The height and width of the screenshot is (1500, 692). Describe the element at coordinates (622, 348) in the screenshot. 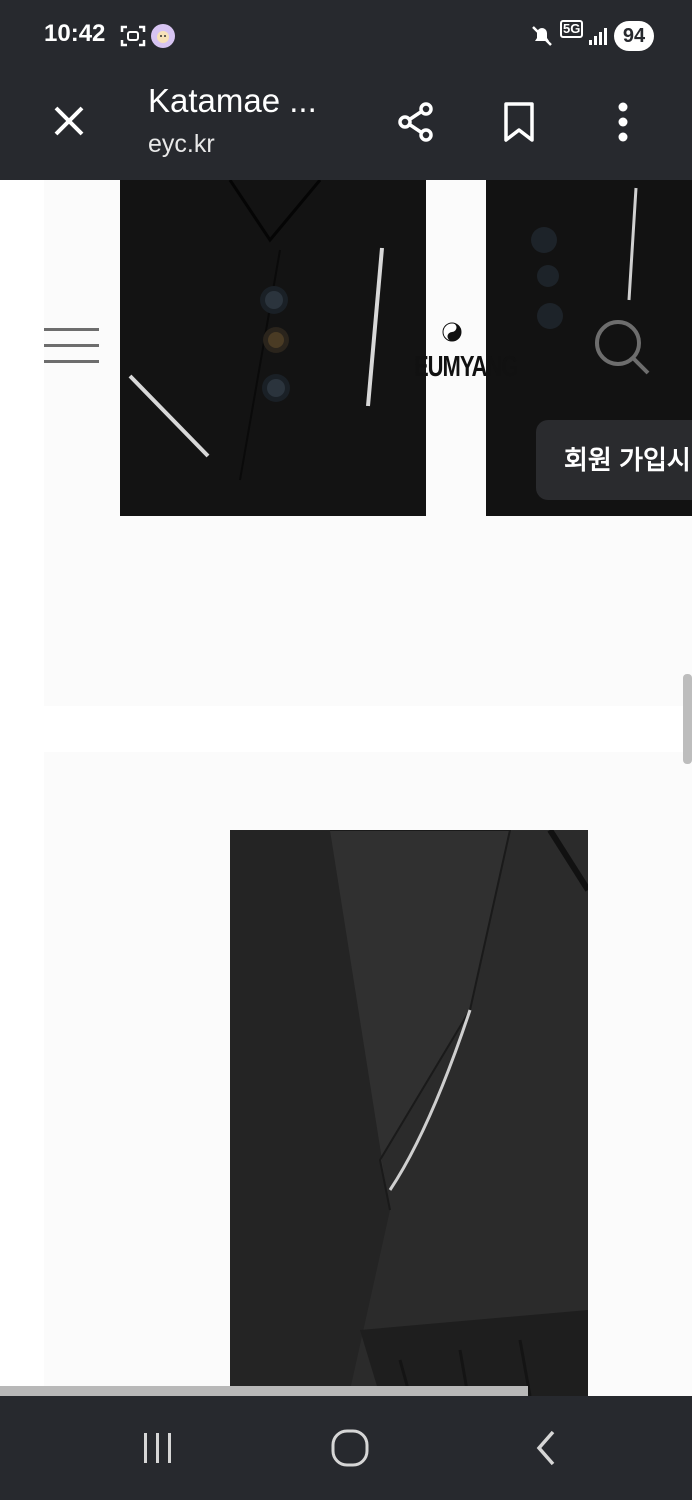

I see `search-icon` at that location.